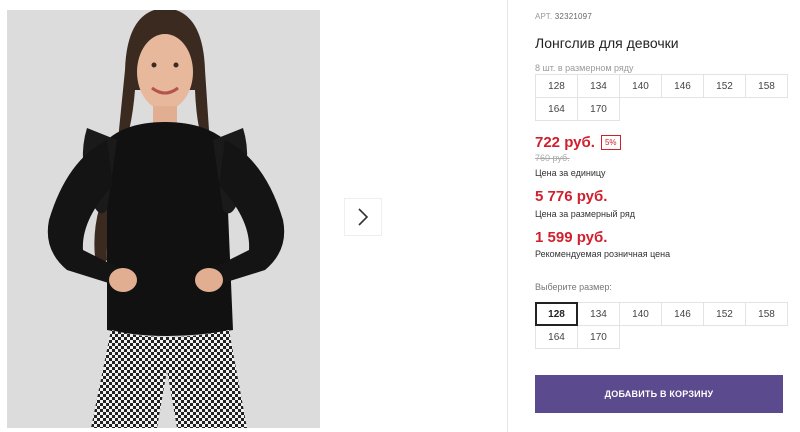 Image resolution: width=800 pixels, height=432 pixels. What do you see at coordinates (766, 314) in the screenshot?
I see `size-option: 158` at bounding box center [766, 314].